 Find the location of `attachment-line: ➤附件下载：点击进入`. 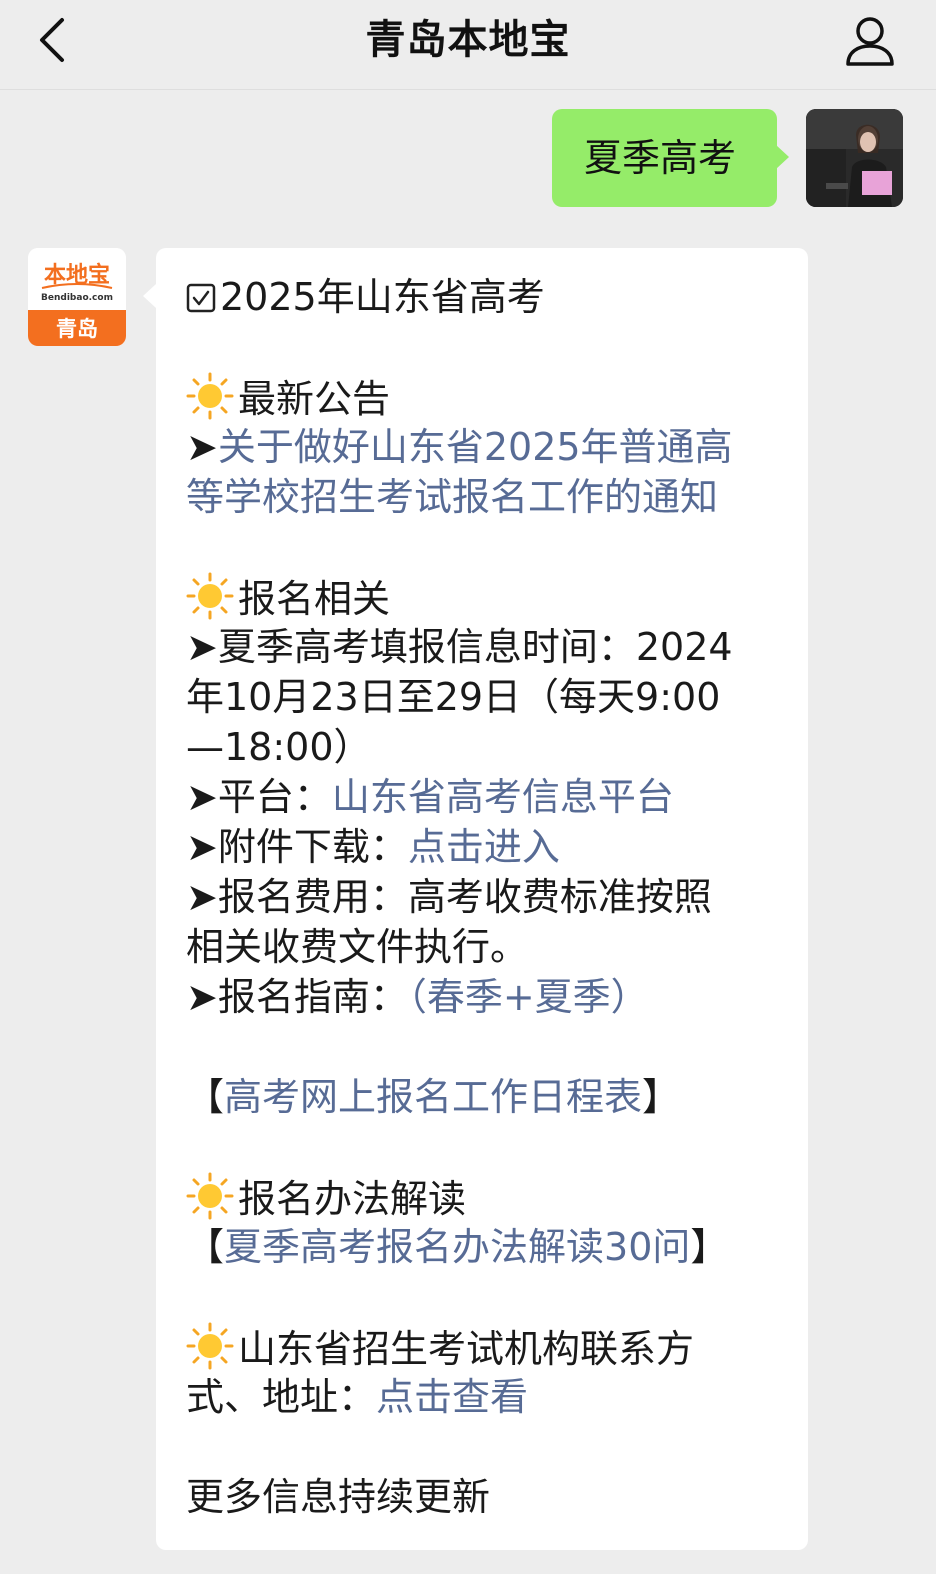

attachment-line: ➤附件下载：点击进入 is located at coordinates (373, 847).